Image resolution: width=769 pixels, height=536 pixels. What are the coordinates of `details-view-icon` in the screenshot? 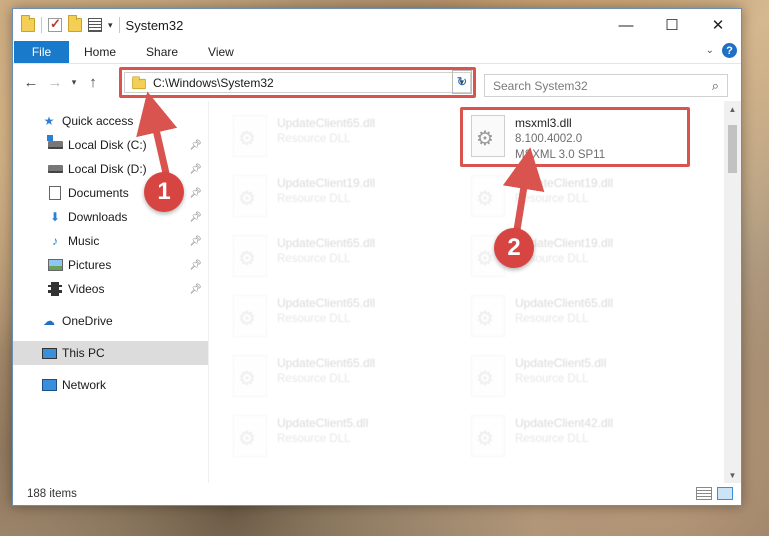 It's located at (704, 493).